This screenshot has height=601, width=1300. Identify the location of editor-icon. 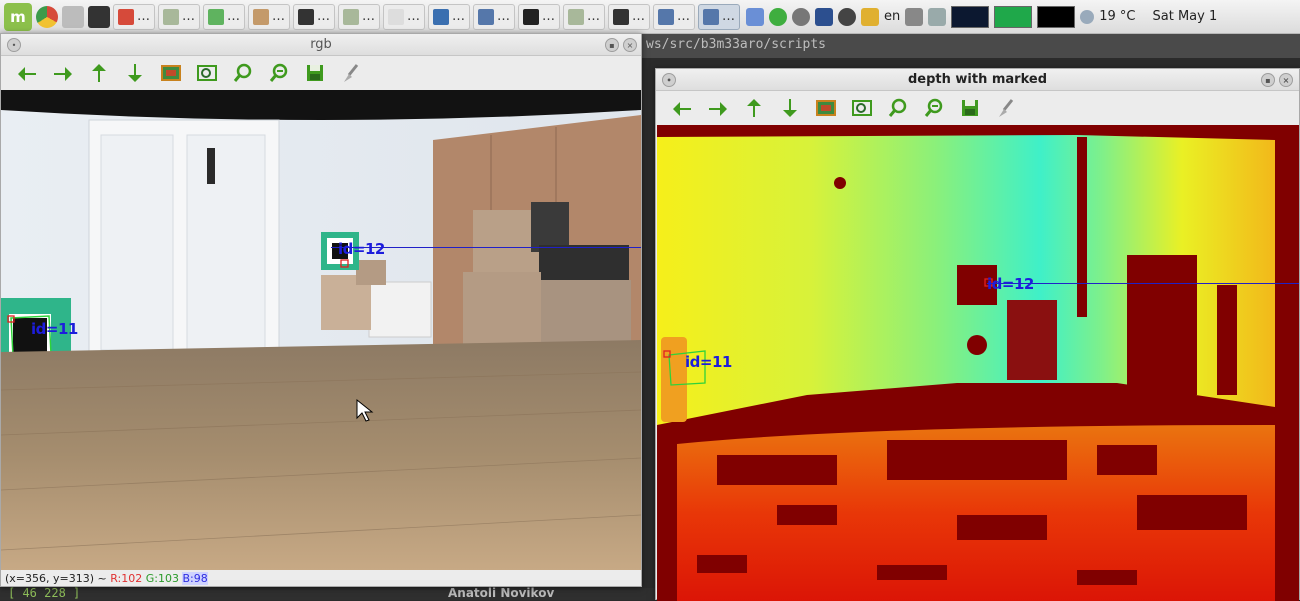
(261, 16).